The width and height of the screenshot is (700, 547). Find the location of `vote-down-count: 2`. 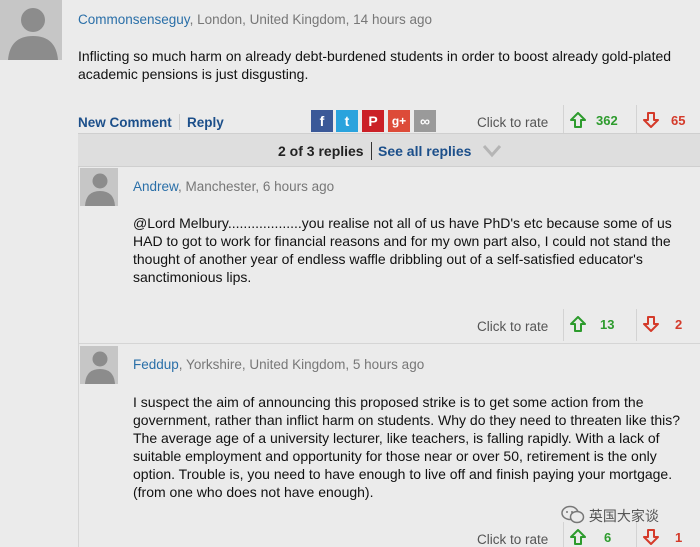

vote-down-count: 2 is located at coordinates (679, 324).